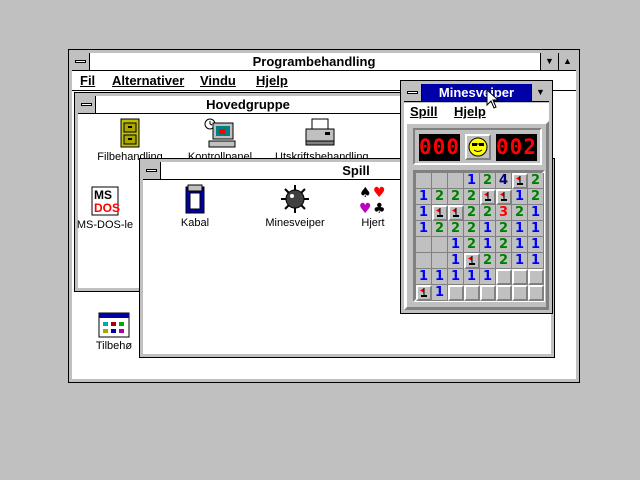 The height and width of the screenshot is (480, 640). What do you see at coordinates (195, 206) in the screenshot?
I see `kabal-icon: Kabal` at bounding box center [195, 206].